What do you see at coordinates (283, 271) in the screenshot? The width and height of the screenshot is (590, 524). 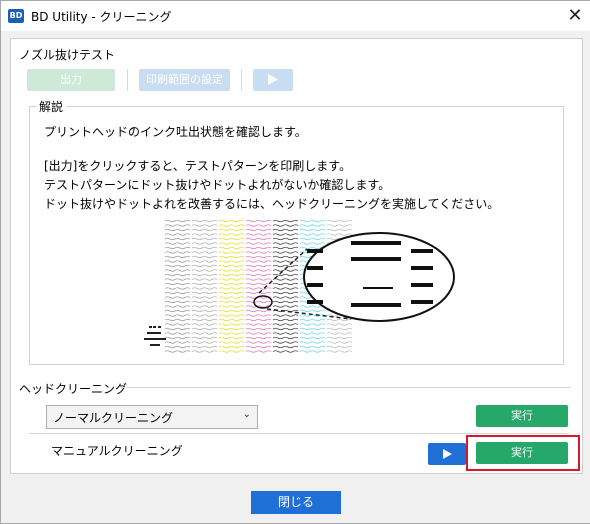 I see `zoom-line-top` at bounding box center [283, 271].